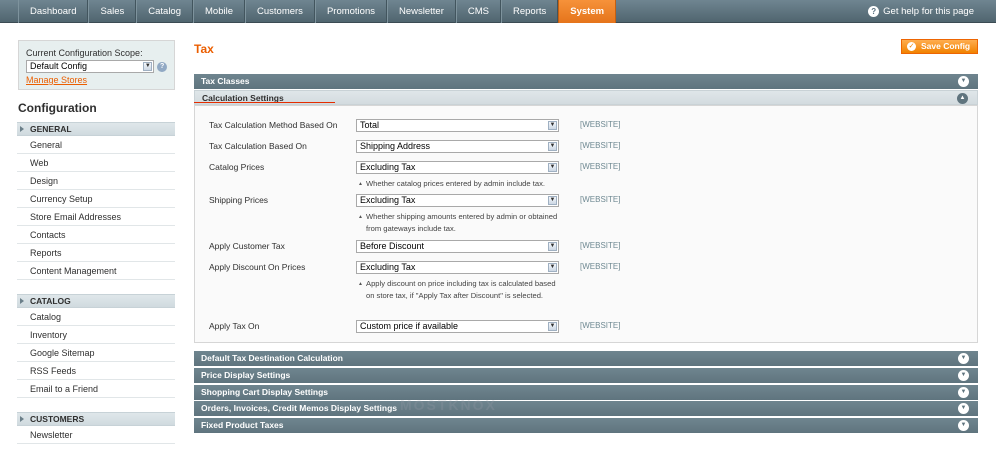 Image resolution: width=996 pixels, height=450 pixels. I want to click on nav-system: System, so click(587, 11).